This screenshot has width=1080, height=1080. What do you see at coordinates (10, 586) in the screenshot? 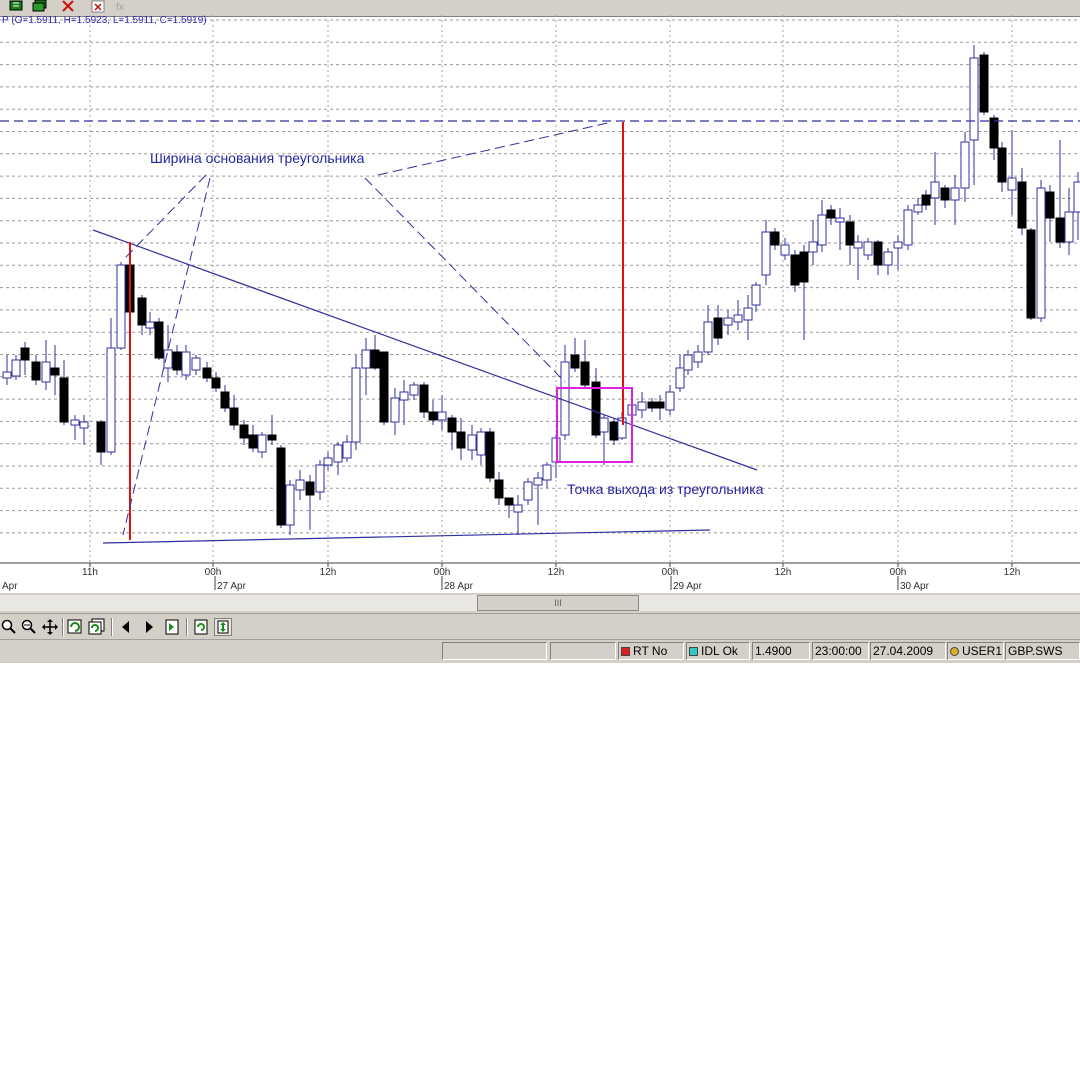
I see `date-label: Apr` at bounding box center [10, 586].